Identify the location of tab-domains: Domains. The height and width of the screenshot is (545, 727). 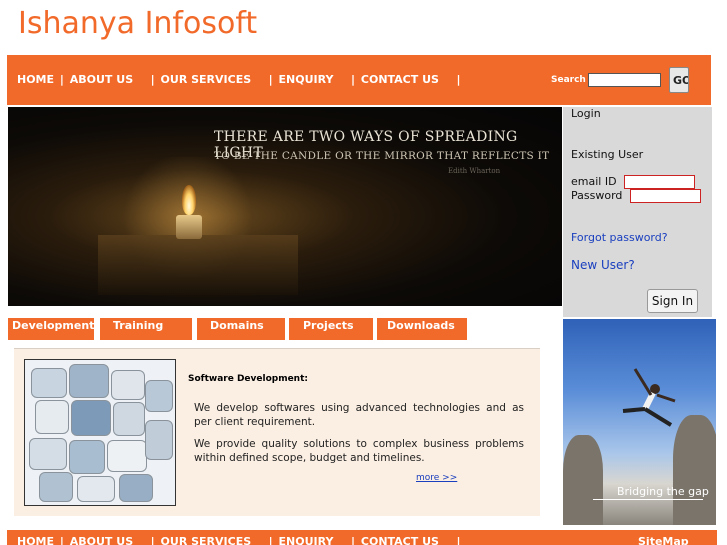
(241, 329).